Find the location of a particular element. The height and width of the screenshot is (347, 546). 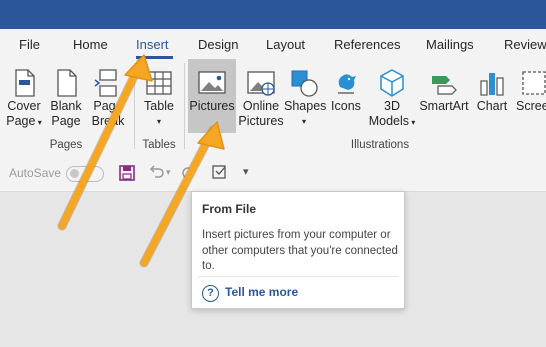

smartart-button: SmartArt is located at coordinates (444, 97).